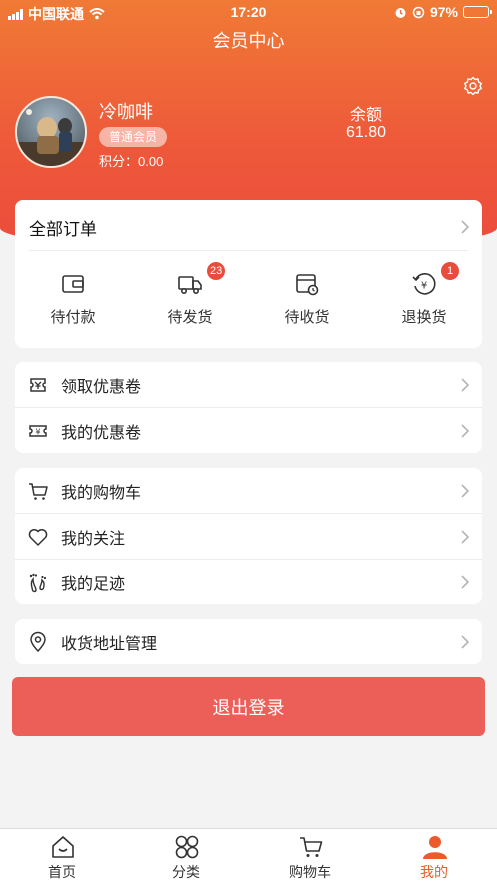  What do you see at coordinates (190, 285) in the screenshot?
I see `truck-icon` at bounding box center [190, 285].